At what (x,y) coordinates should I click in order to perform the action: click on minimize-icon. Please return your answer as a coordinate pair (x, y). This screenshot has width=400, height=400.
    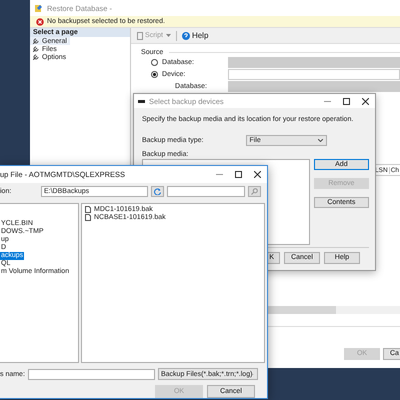
    Looking at the image, I should click on (219, 174).